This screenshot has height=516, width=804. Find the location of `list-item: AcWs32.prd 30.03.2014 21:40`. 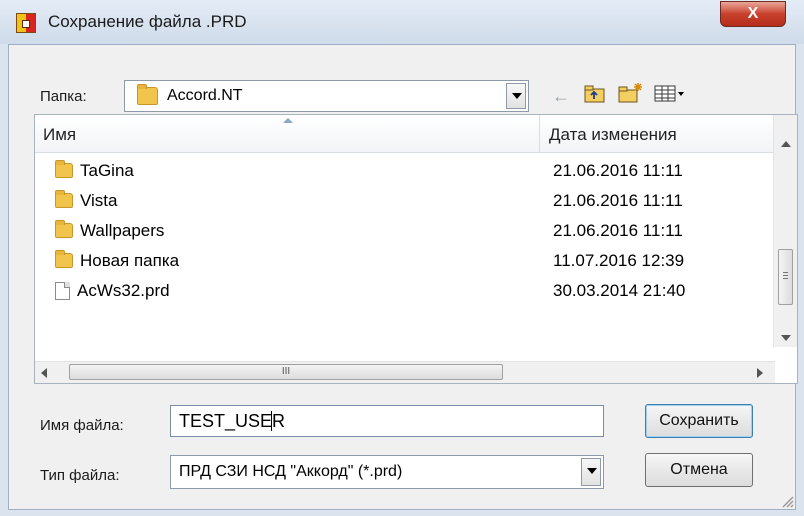

list-item: AcWs32.prd 30.03.2014 21:40 is located at coordinates (400, 290).